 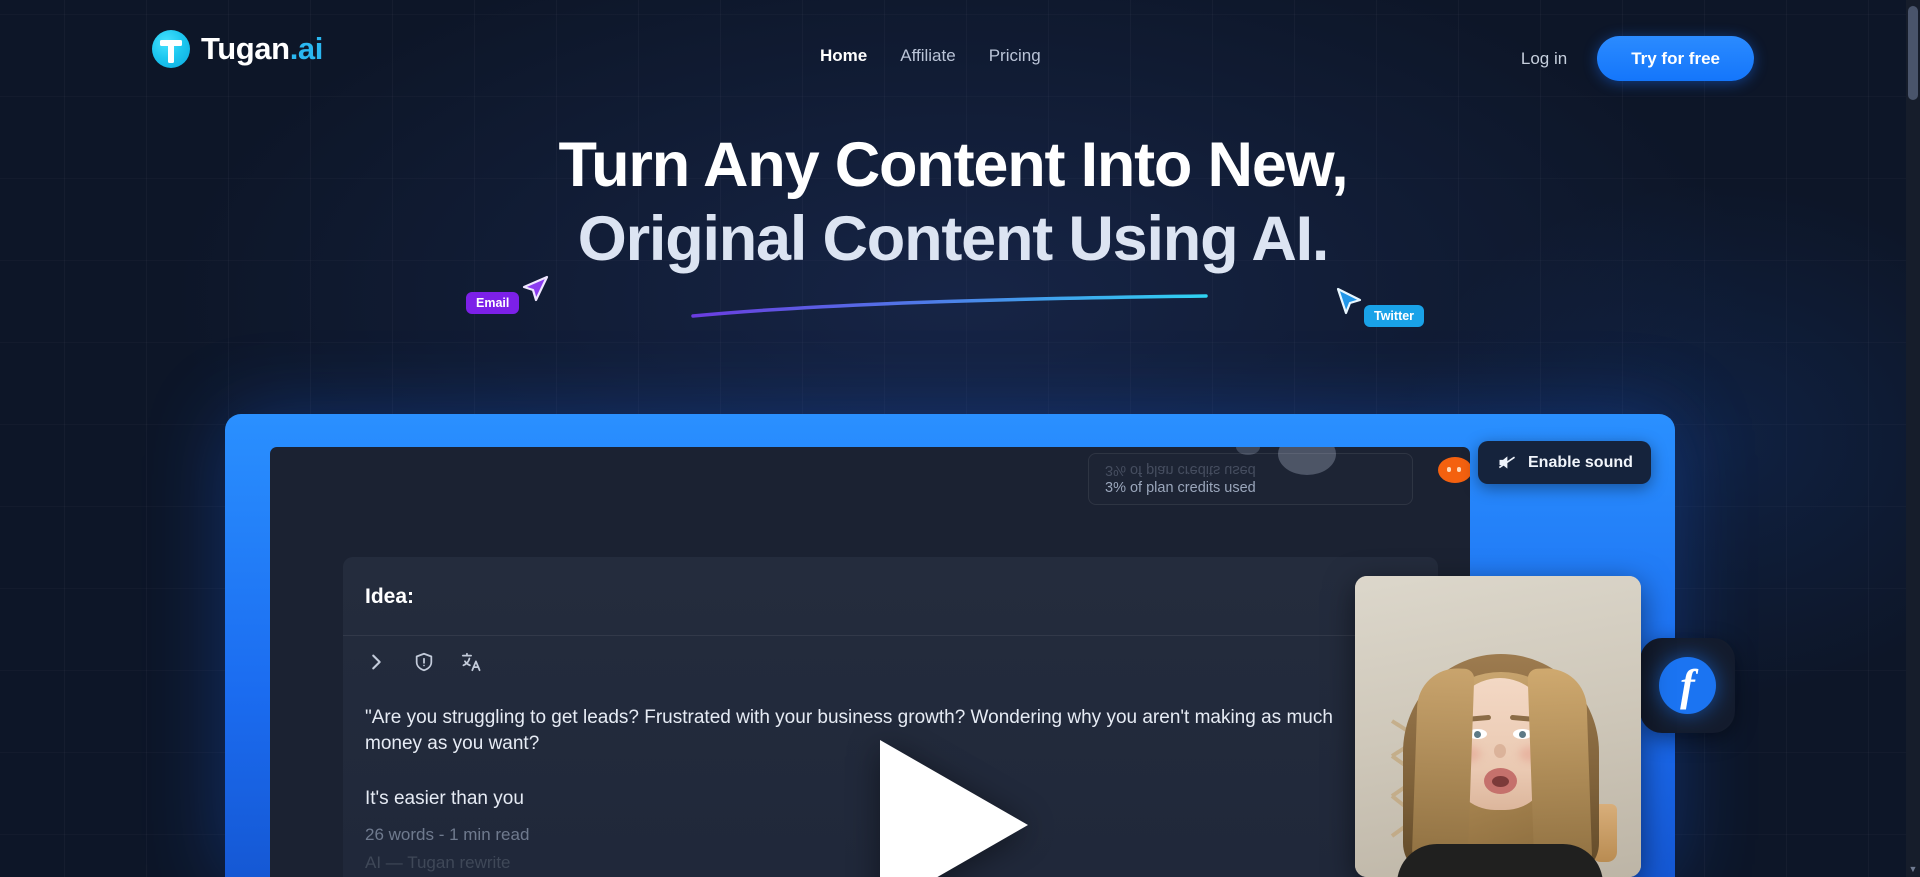 What do you see at coordinates (1675, 58) in the screenshot?
I see `try-for-free-button: Try for free` at bounding box center [1675, 58].